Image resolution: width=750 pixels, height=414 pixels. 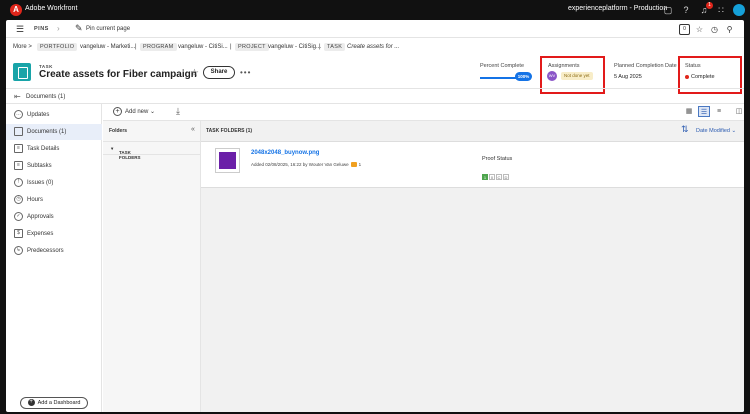 What do you see at coordinates (46, 97) in the screenshot?
I see `documents-title: Documents (1)` at bounding box center [46, 97].